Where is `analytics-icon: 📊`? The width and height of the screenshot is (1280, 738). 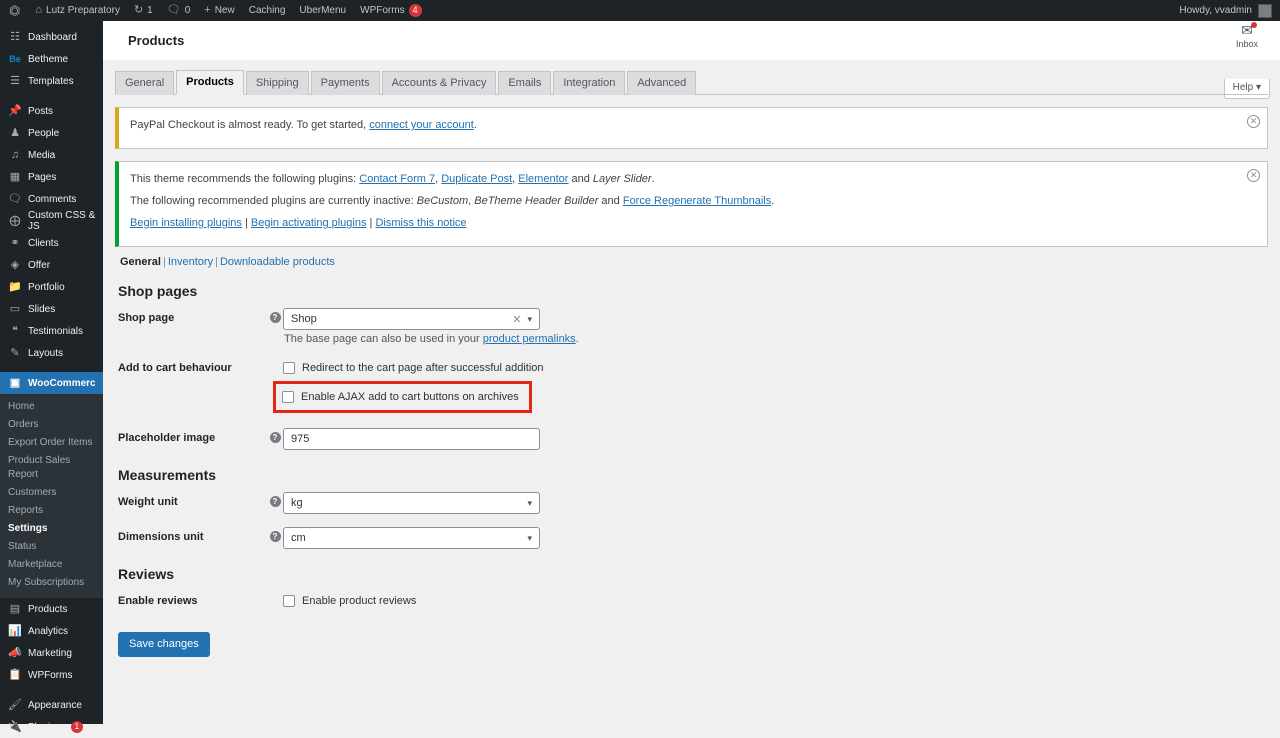 analytics-icon: 📊 is located at coordinates (15, 630).